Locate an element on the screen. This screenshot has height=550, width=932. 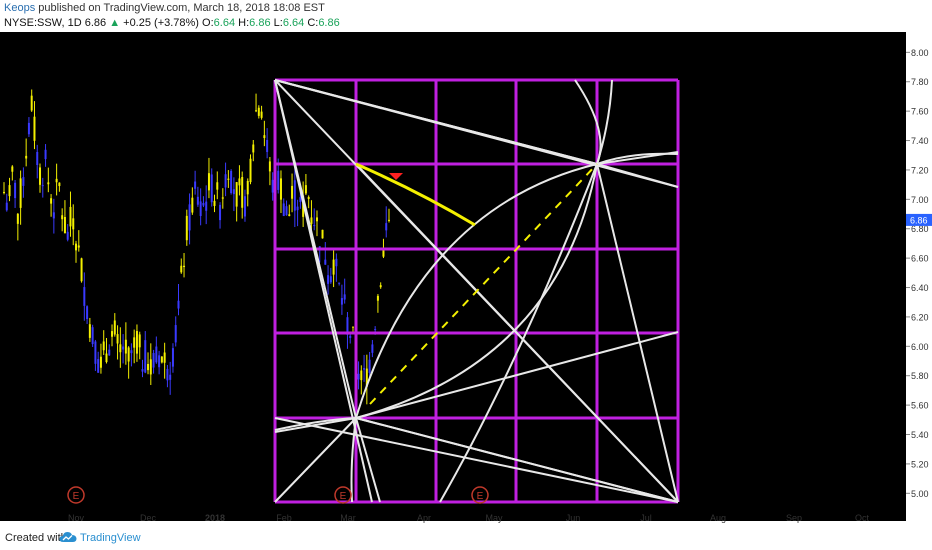
change-up-icon: ▲ is located at coordinates (115, 23).